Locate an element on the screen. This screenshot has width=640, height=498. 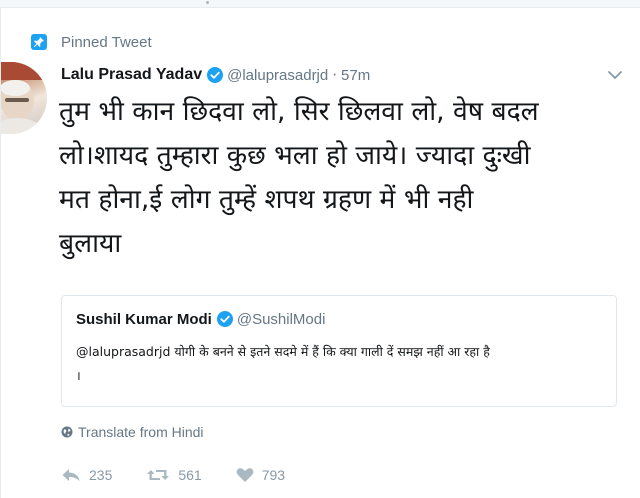
author-name: Lalu Prasad Yadav is located at coordinates (131, 75).